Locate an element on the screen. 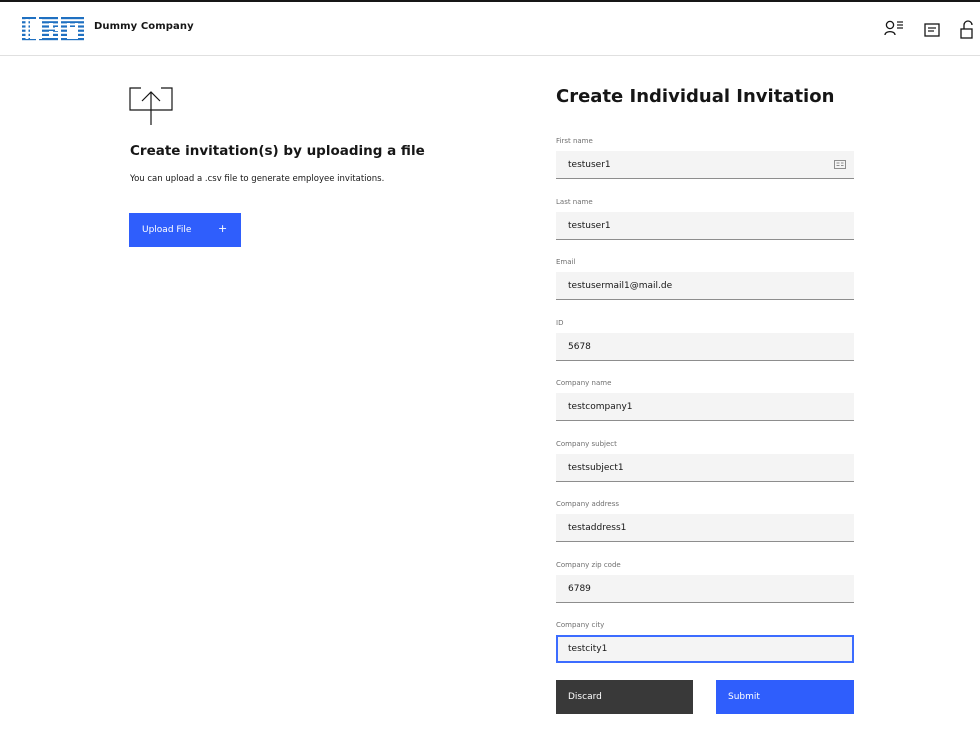 This screenshot has width=980, height=742. last-name-label: Last name is located at coordinates (574, 202).